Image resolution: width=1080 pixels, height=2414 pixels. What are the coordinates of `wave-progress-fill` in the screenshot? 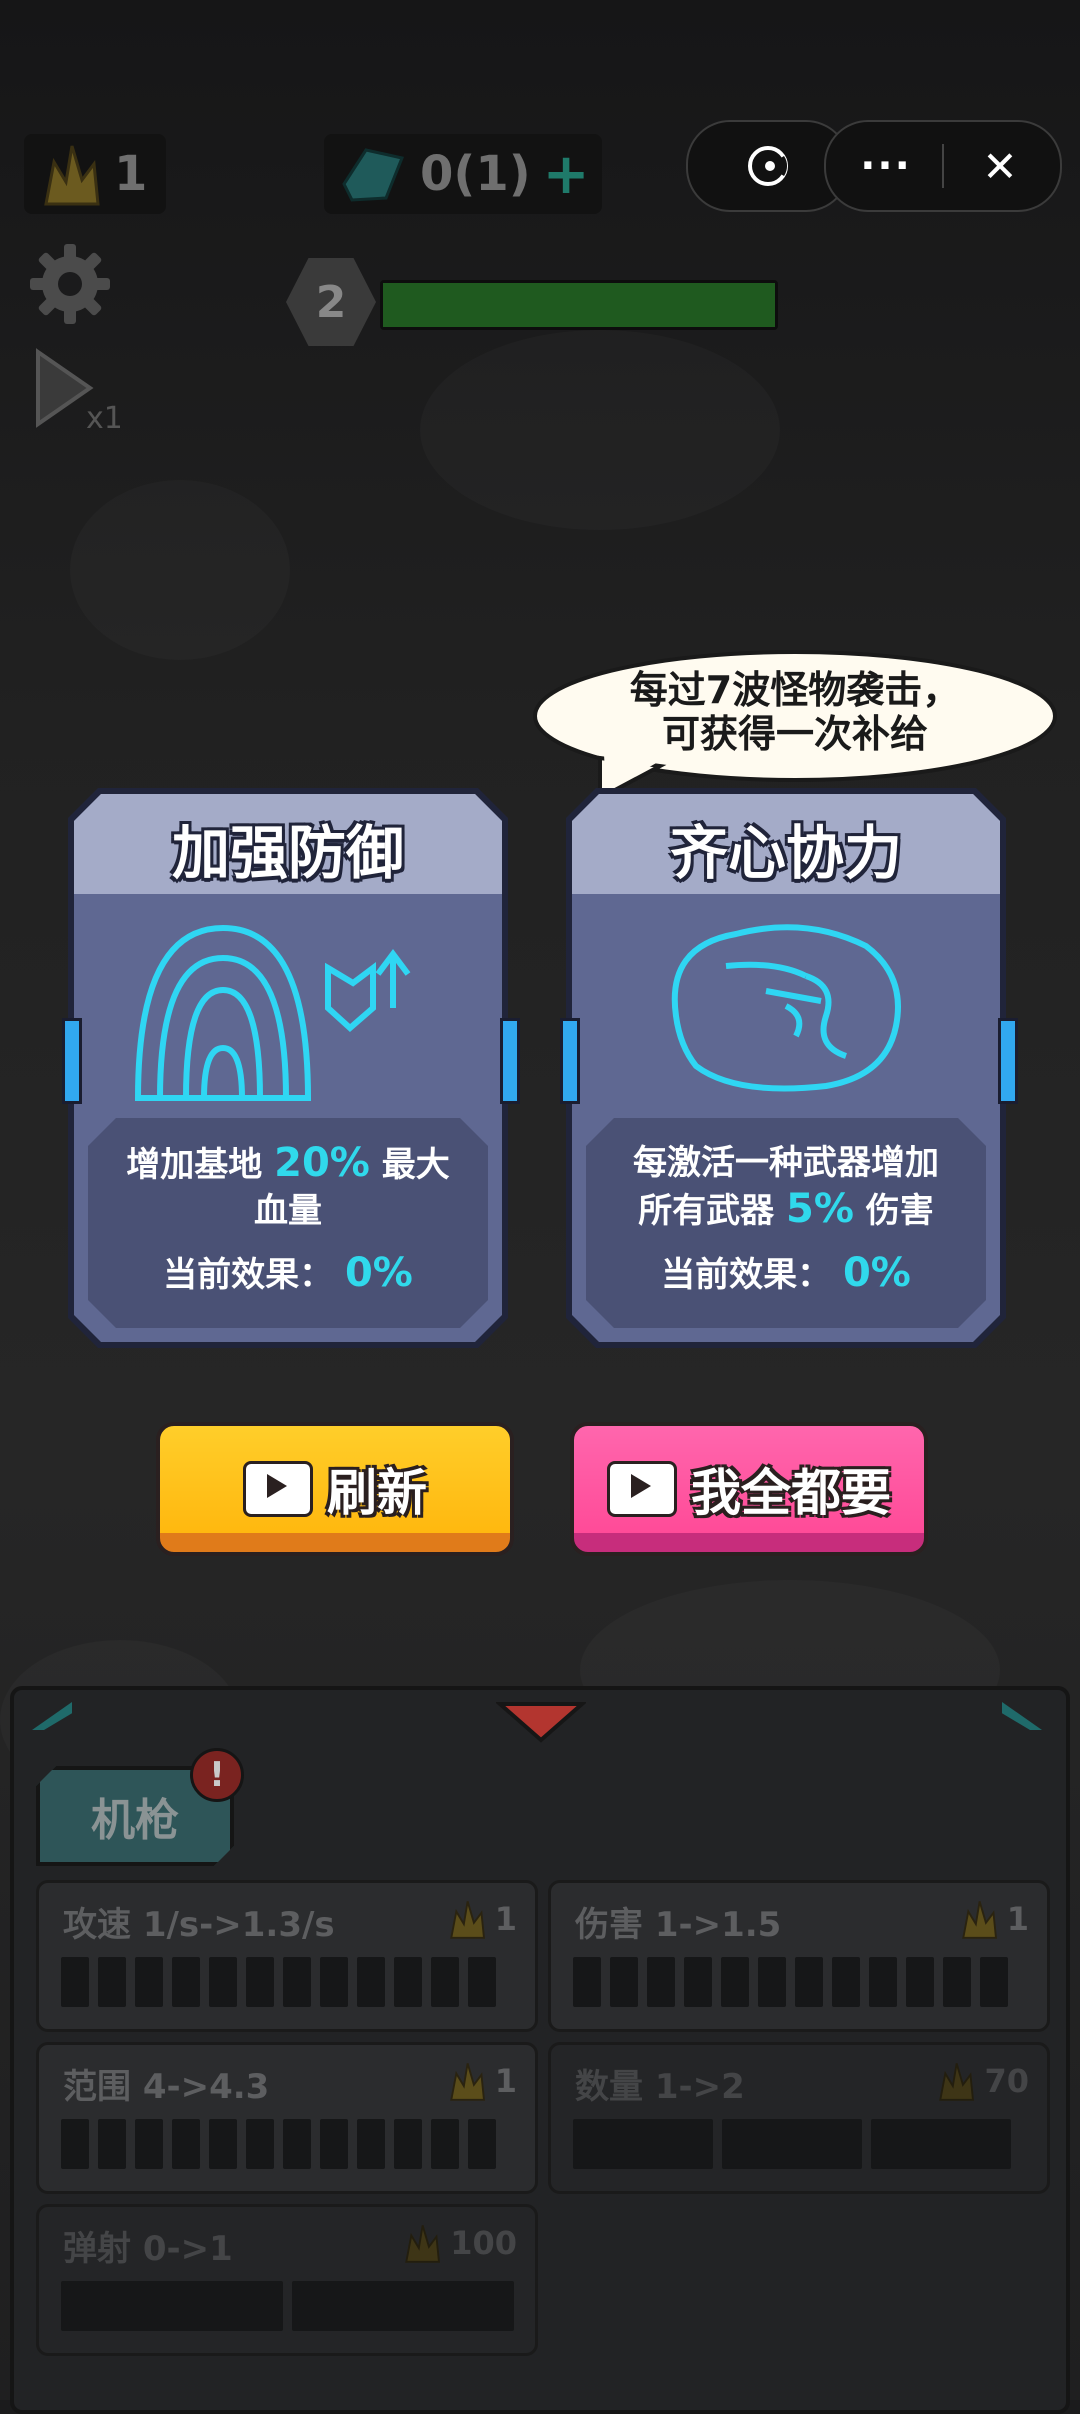 It's located at (579, 305).